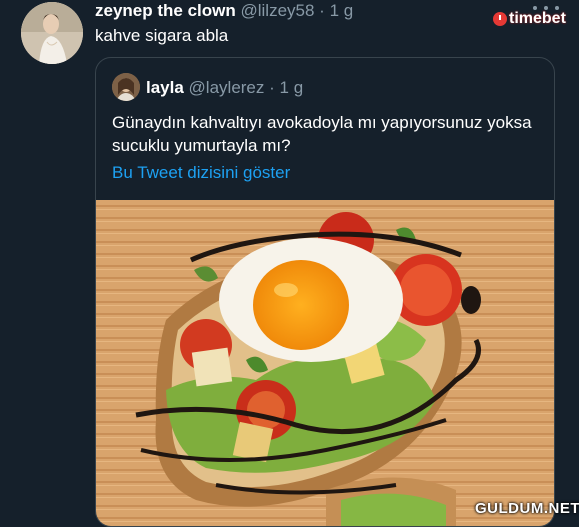 The width and height of the screenshot is (579, 527). Describe the element at coordinates (277, 10) in the screenshot. I see `author-handle: @lilzey58` at that location.